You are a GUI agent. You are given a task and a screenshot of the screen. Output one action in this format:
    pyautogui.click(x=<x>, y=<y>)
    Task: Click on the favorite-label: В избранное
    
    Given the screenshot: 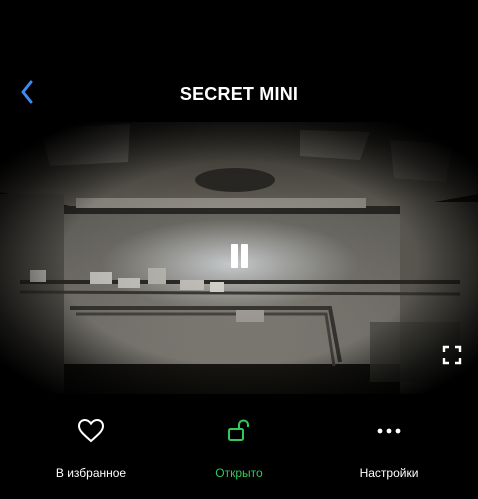 What is the action you would take?
    pyautogui.click(x=91, y=473)
    